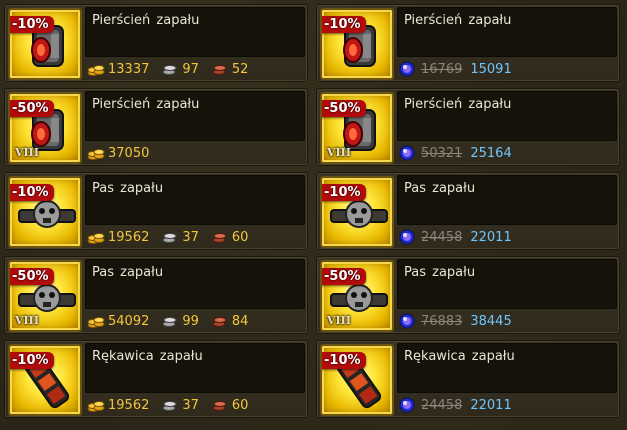  Describe the element at coordinates (240, 321) in the screenshot. I see `bronze-price: 84` at that location.